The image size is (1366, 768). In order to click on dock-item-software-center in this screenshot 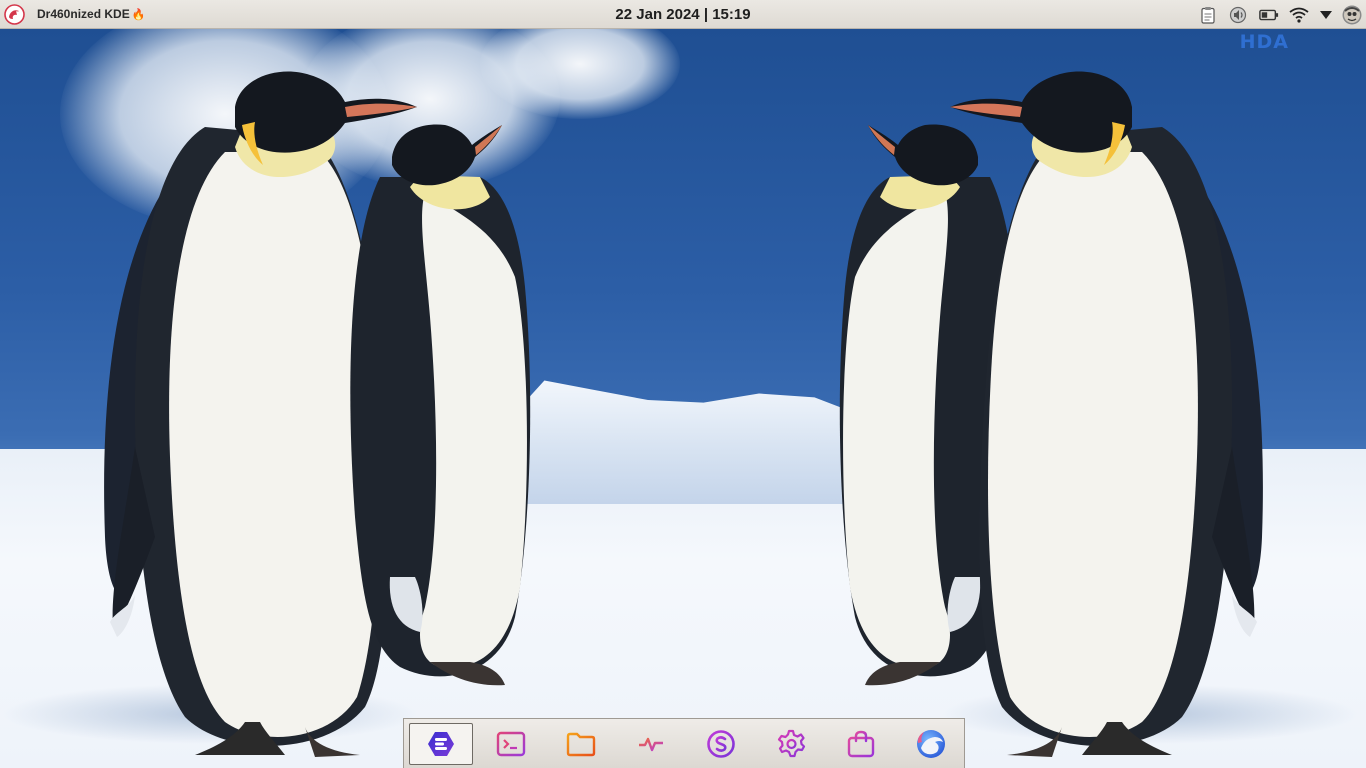, I will do `click(721, 744)`.